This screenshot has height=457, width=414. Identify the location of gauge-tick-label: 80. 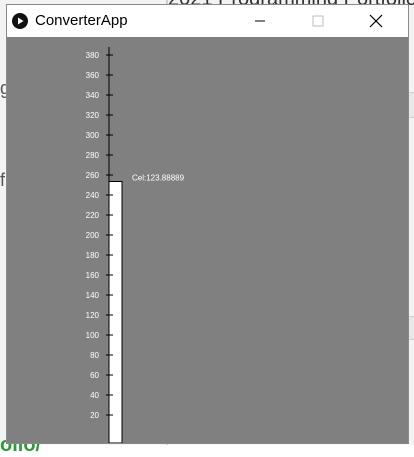
(94, 355).